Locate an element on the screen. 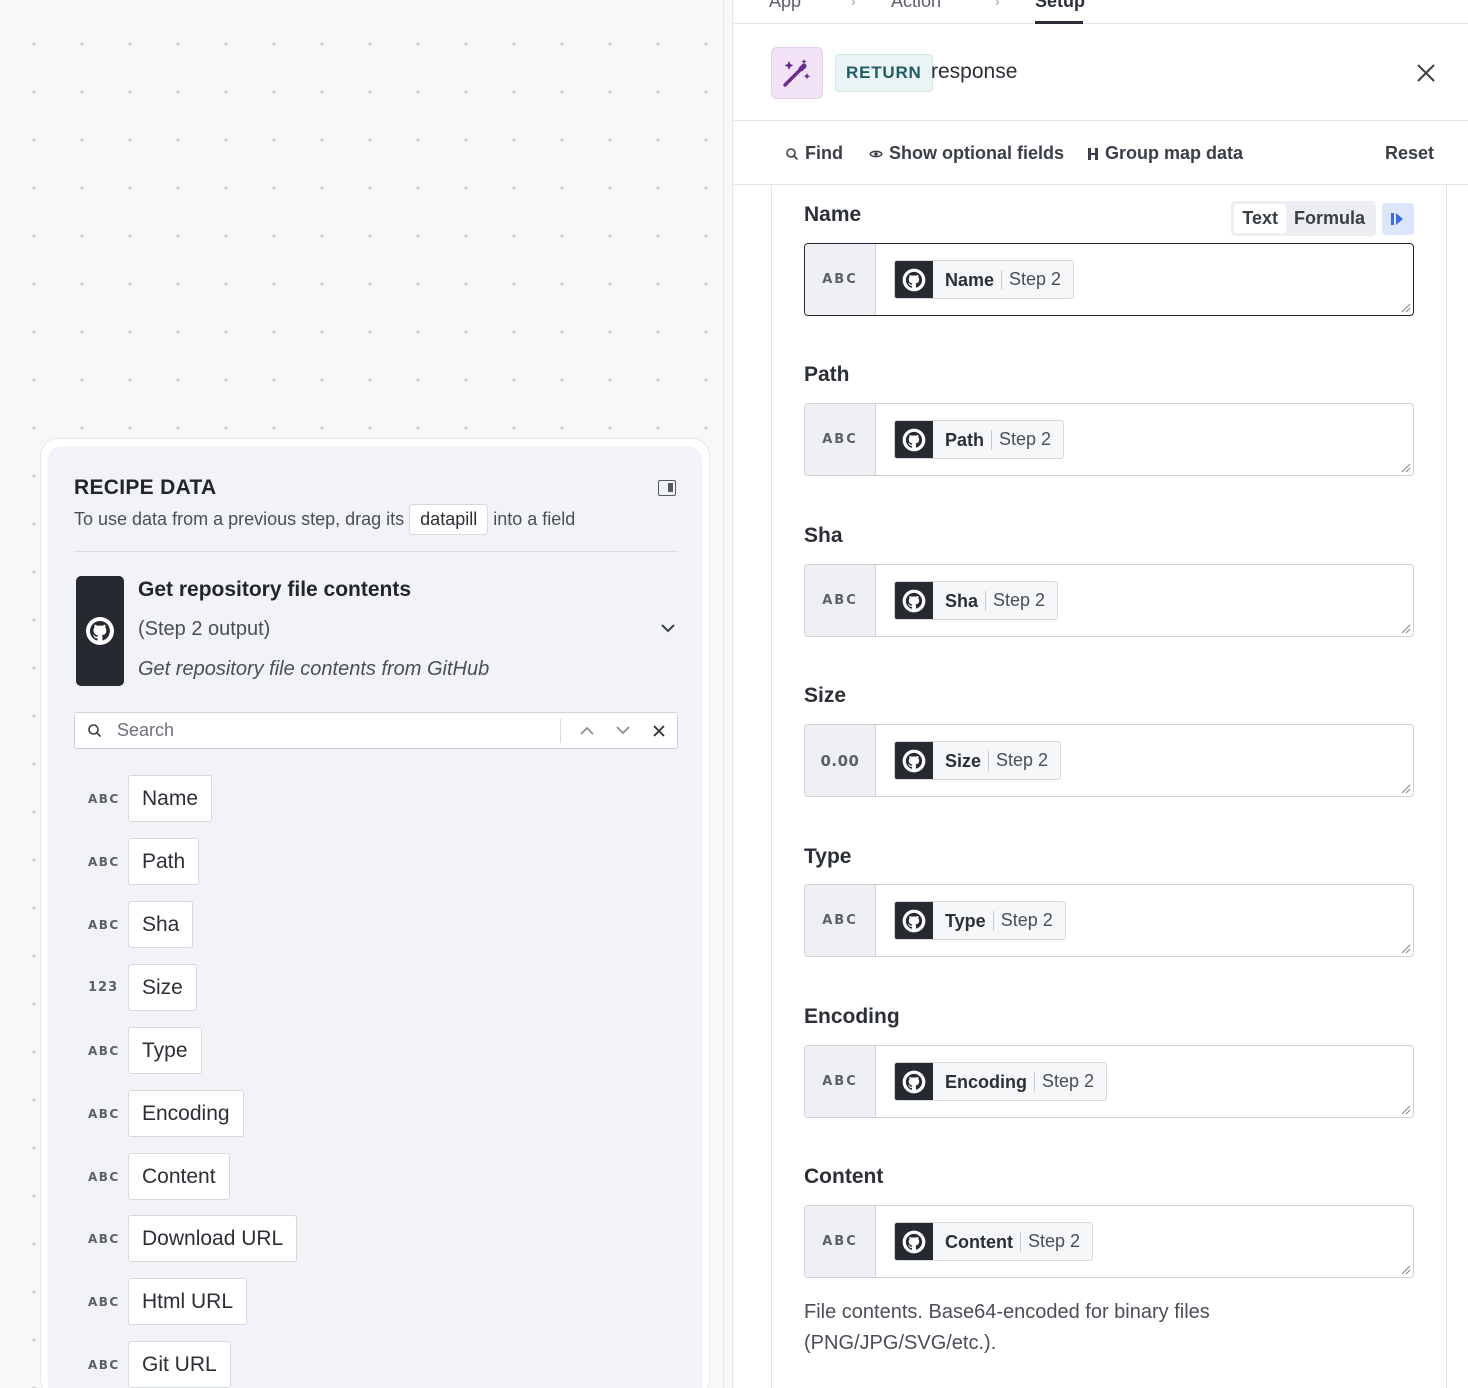 This screenshot has width=1468, height=1388. datapill-row: ABC Encoding is located at coordinates (166, 1113).